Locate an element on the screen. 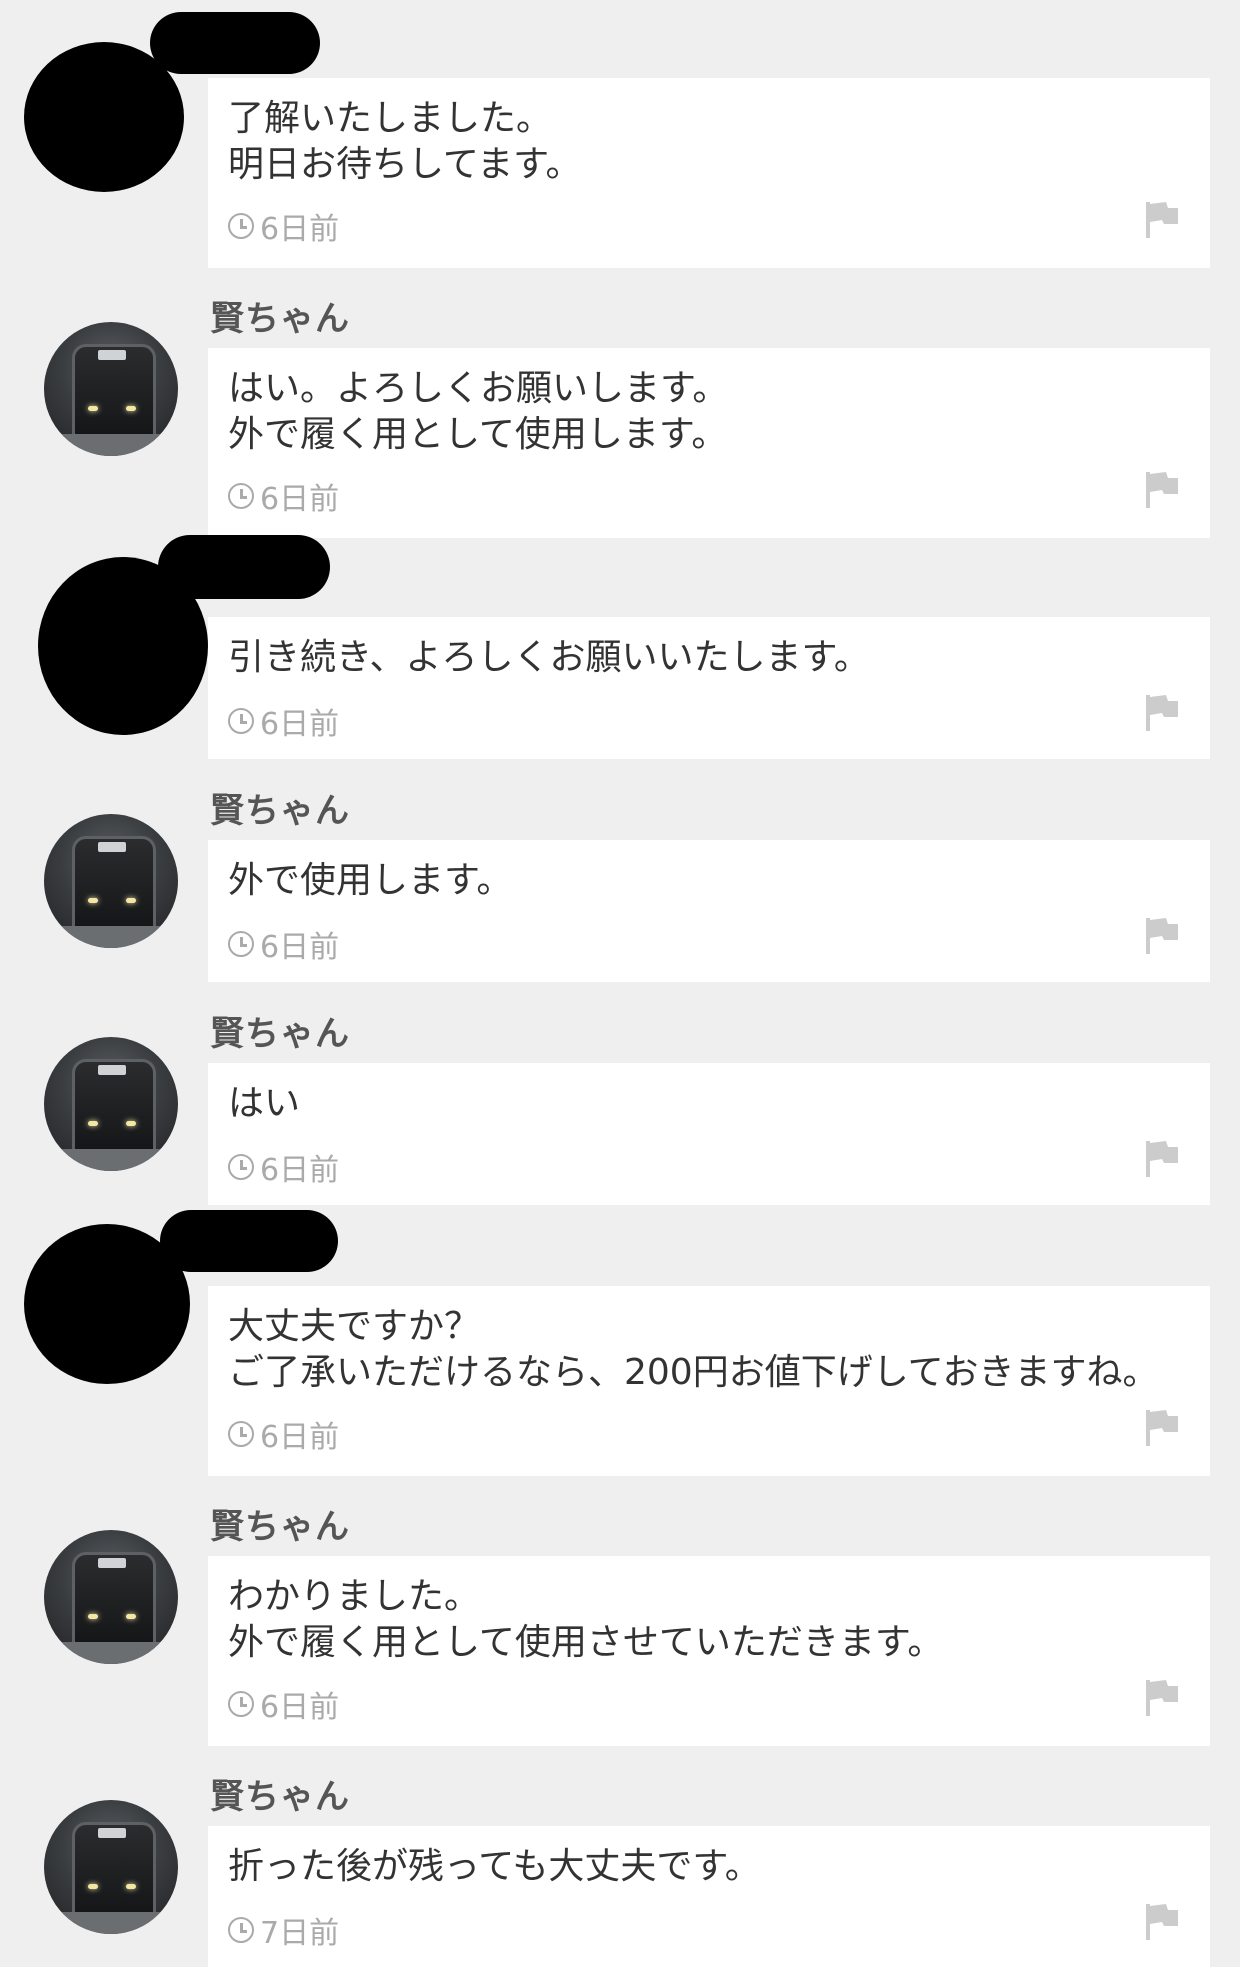 The width and height of the screenshot is (1240, 1967). message-bubble: 外で使用します。 6日前 is located at coordinates (709, 911).